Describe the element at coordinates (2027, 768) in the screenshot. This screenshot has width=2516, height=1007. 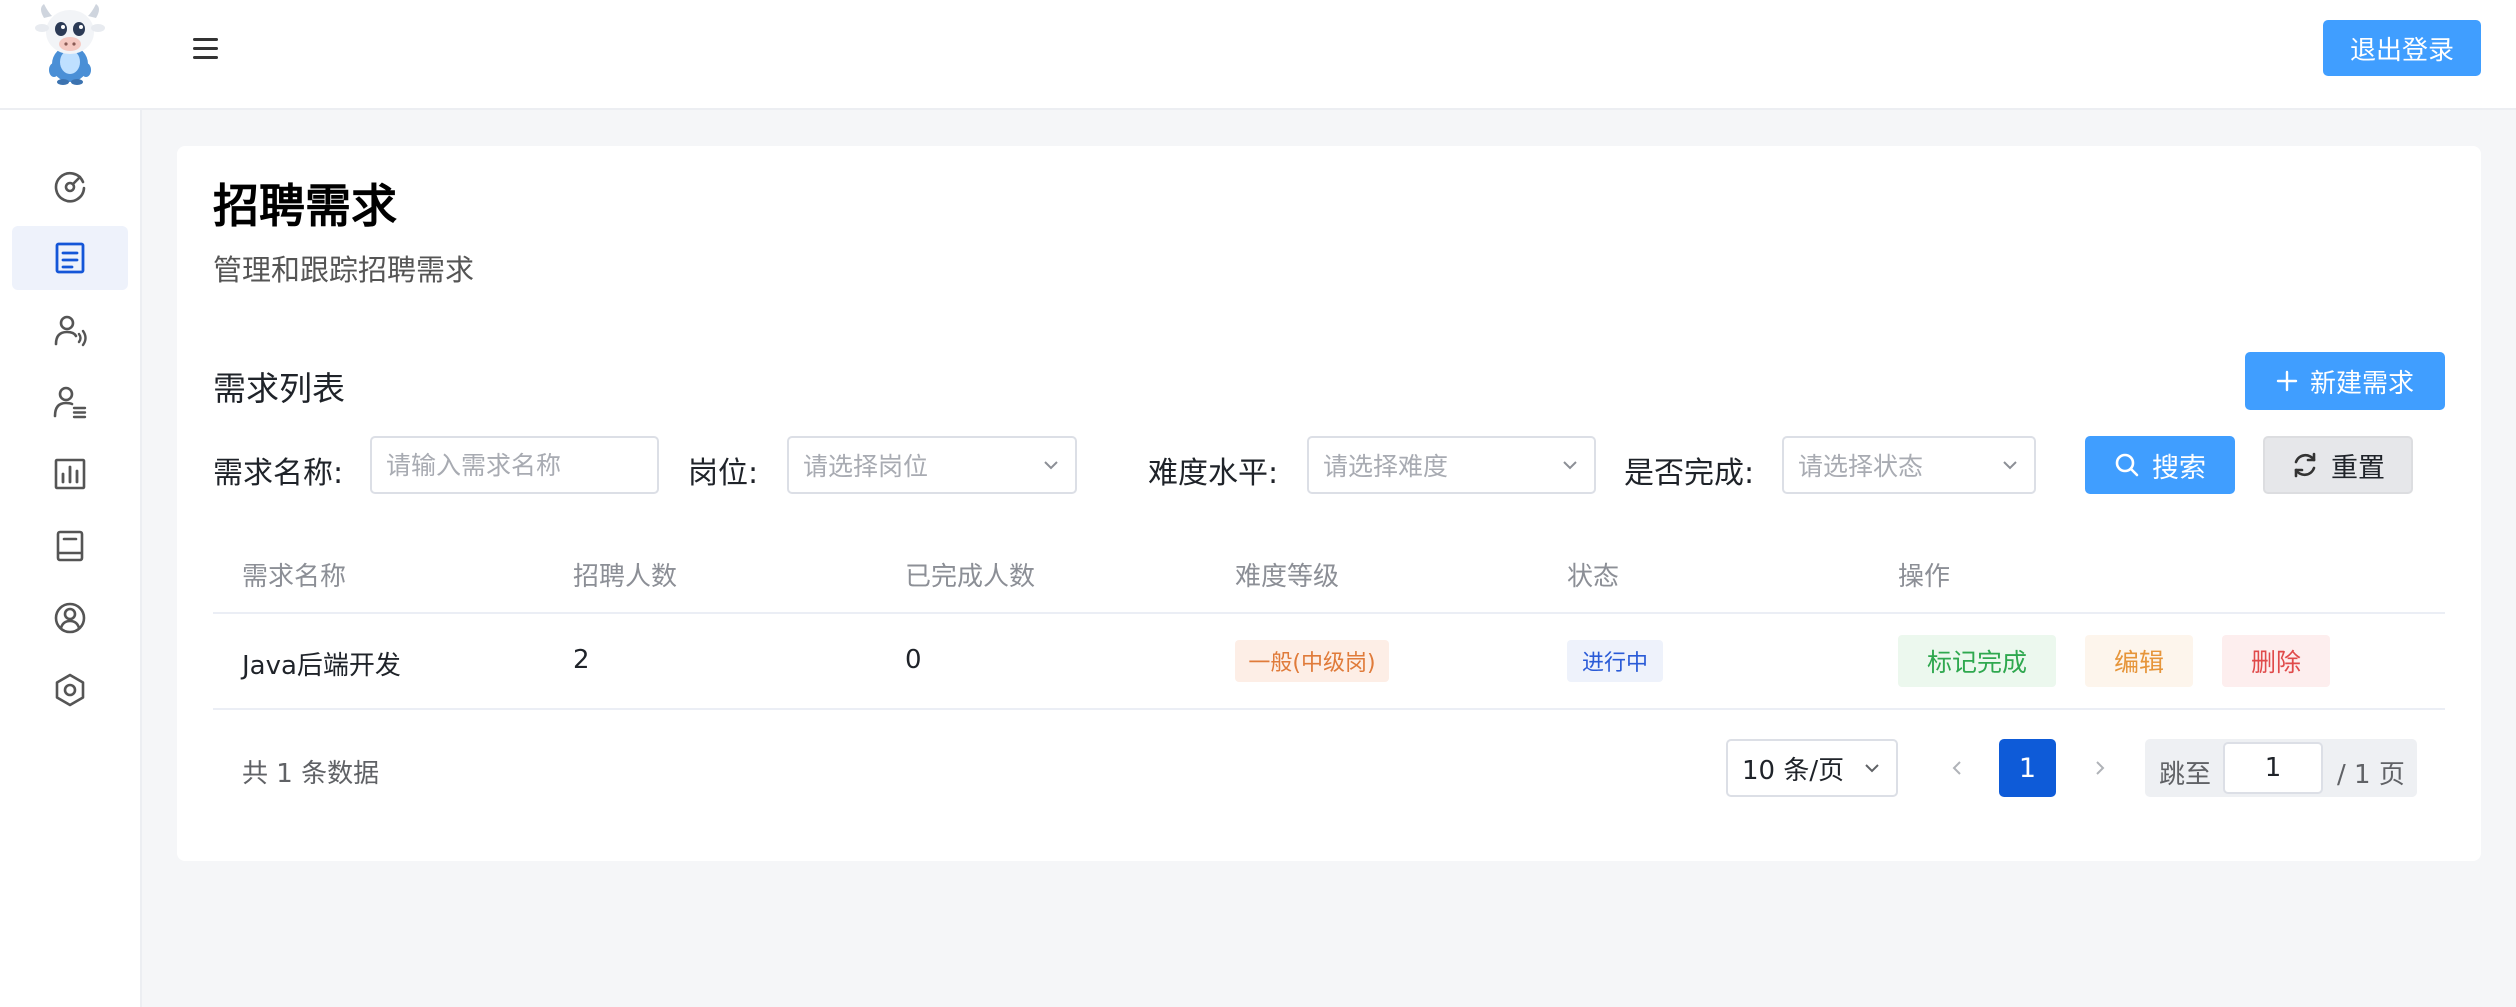
I see `page-number-current: 1` at that location.